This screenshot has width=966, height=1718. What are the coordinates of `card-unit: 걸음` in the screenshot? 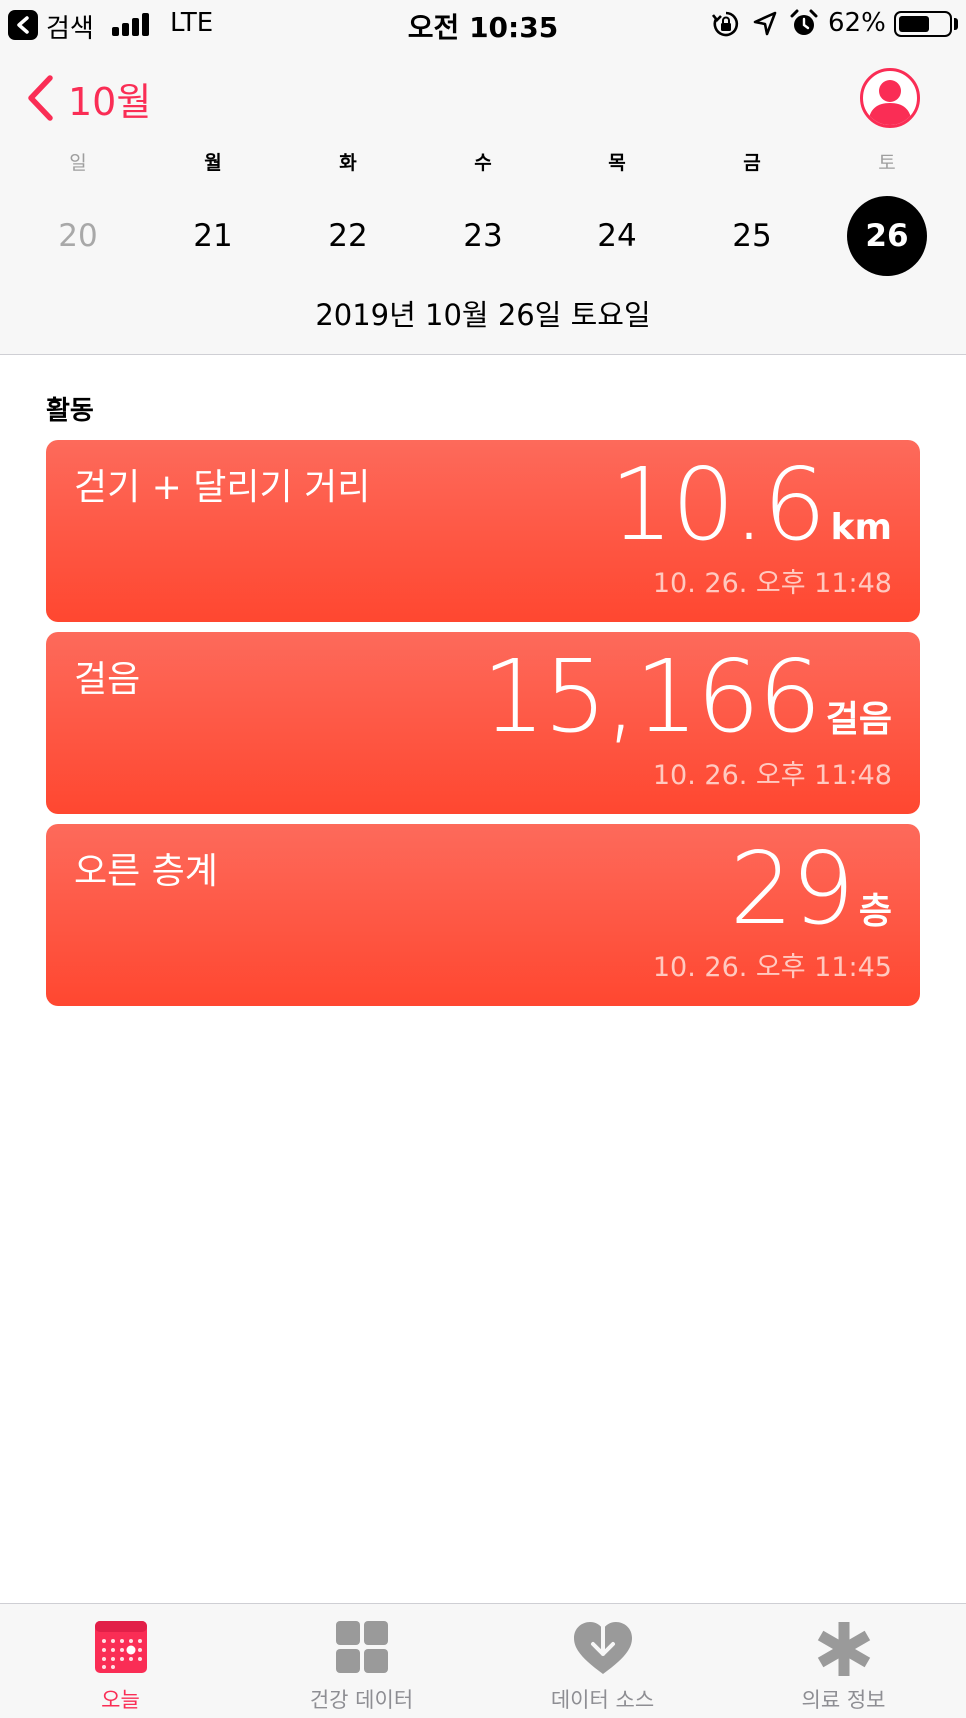 It's located at (858, 719).